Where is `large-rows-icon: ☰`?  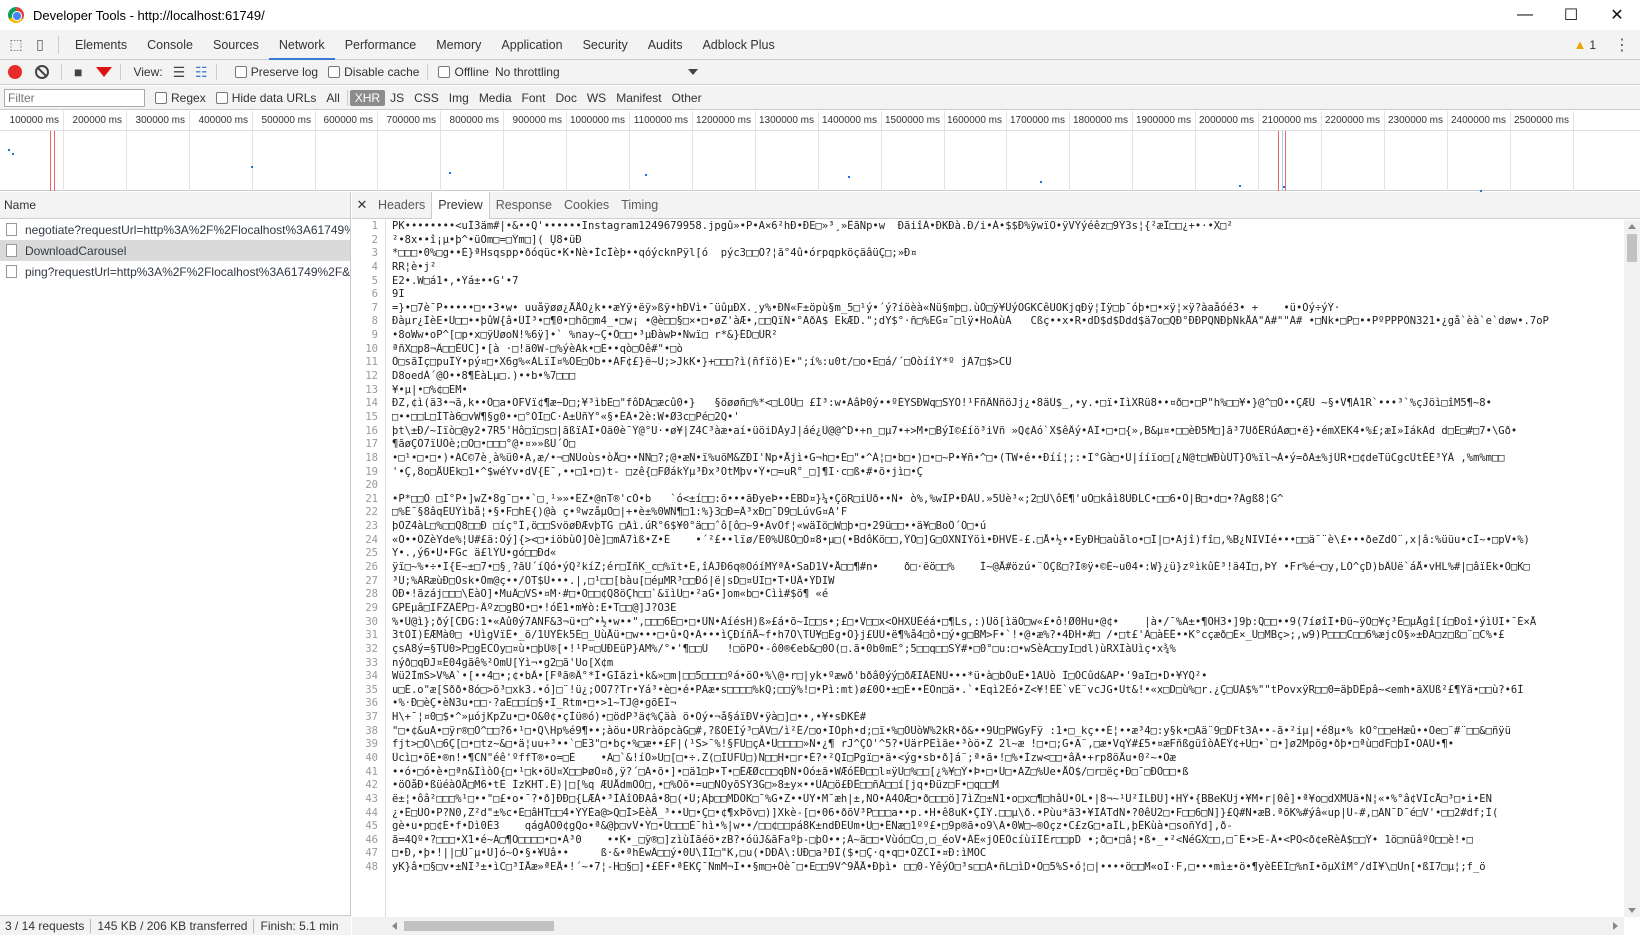 large-rows-icon: ☰ is located at coordinates (179, 72).